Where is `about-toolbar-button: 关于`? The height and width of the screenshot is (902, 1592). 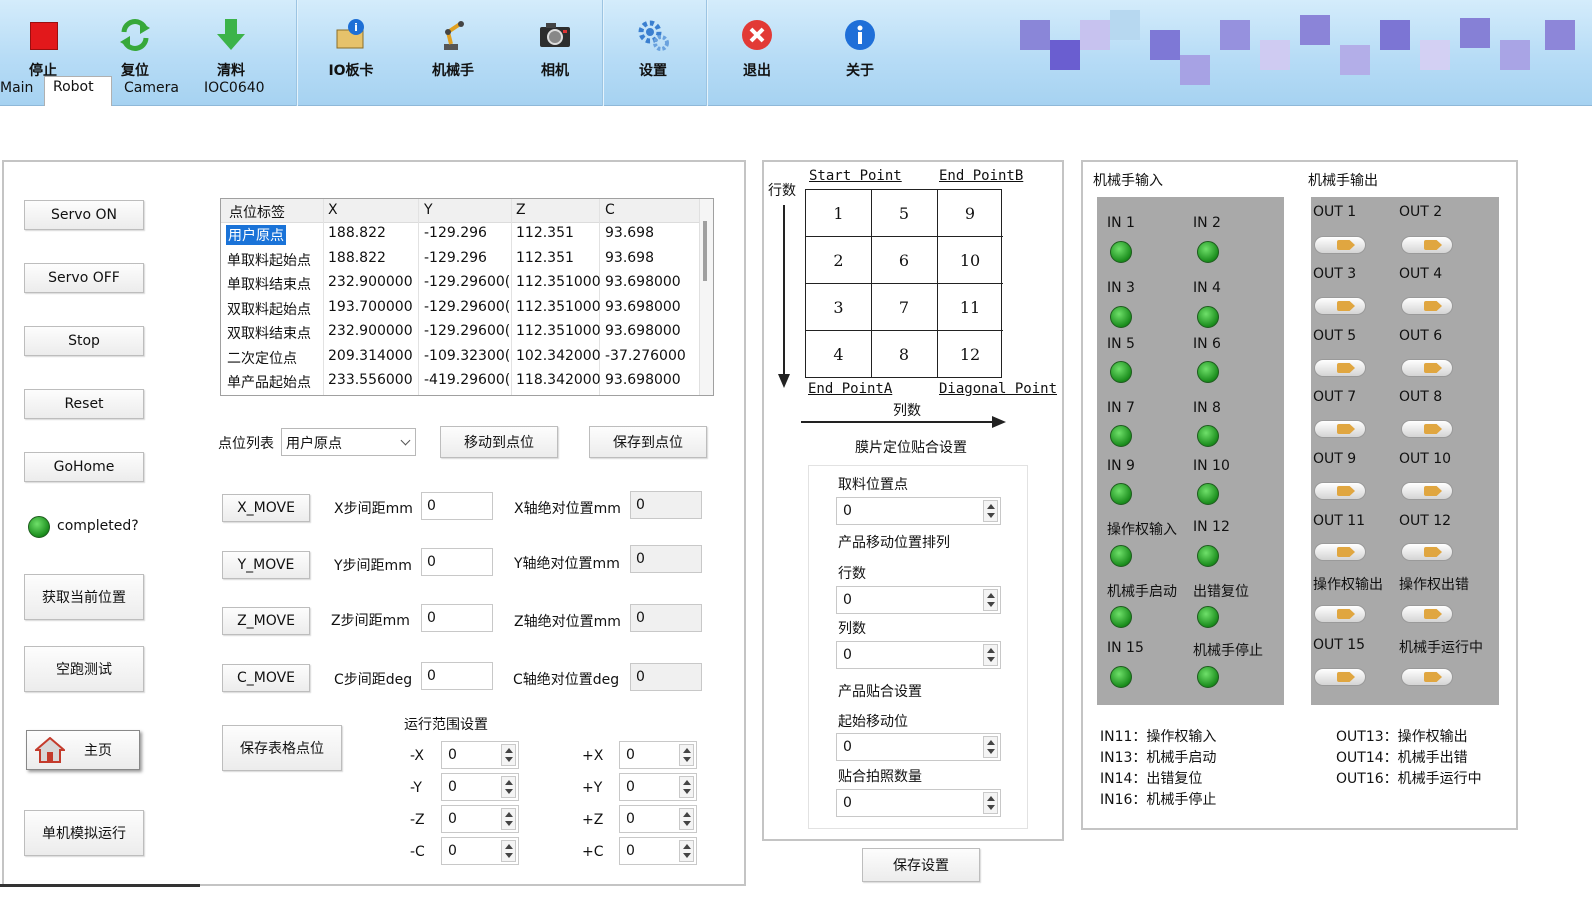
about-toolbar-button: 关于 is located at coordinates (860, 49).